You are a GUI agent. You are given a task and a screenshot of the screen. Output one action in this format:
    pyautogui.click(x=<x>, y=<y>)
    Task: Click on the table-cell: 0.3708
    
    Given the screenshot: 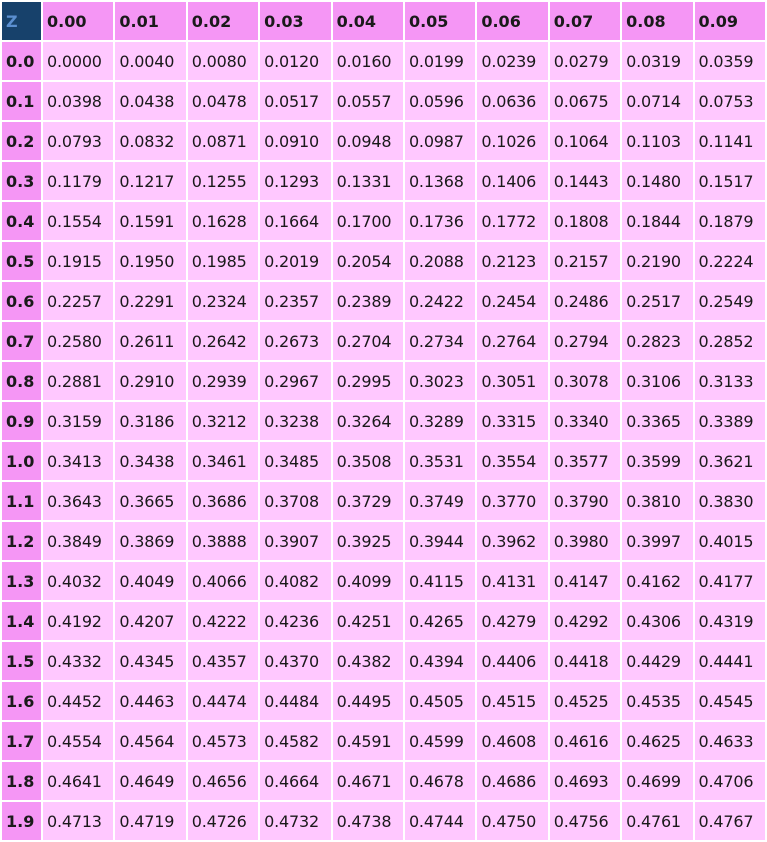 What is the action you would take?
    pyautogui.click(x=295, y=501)
    